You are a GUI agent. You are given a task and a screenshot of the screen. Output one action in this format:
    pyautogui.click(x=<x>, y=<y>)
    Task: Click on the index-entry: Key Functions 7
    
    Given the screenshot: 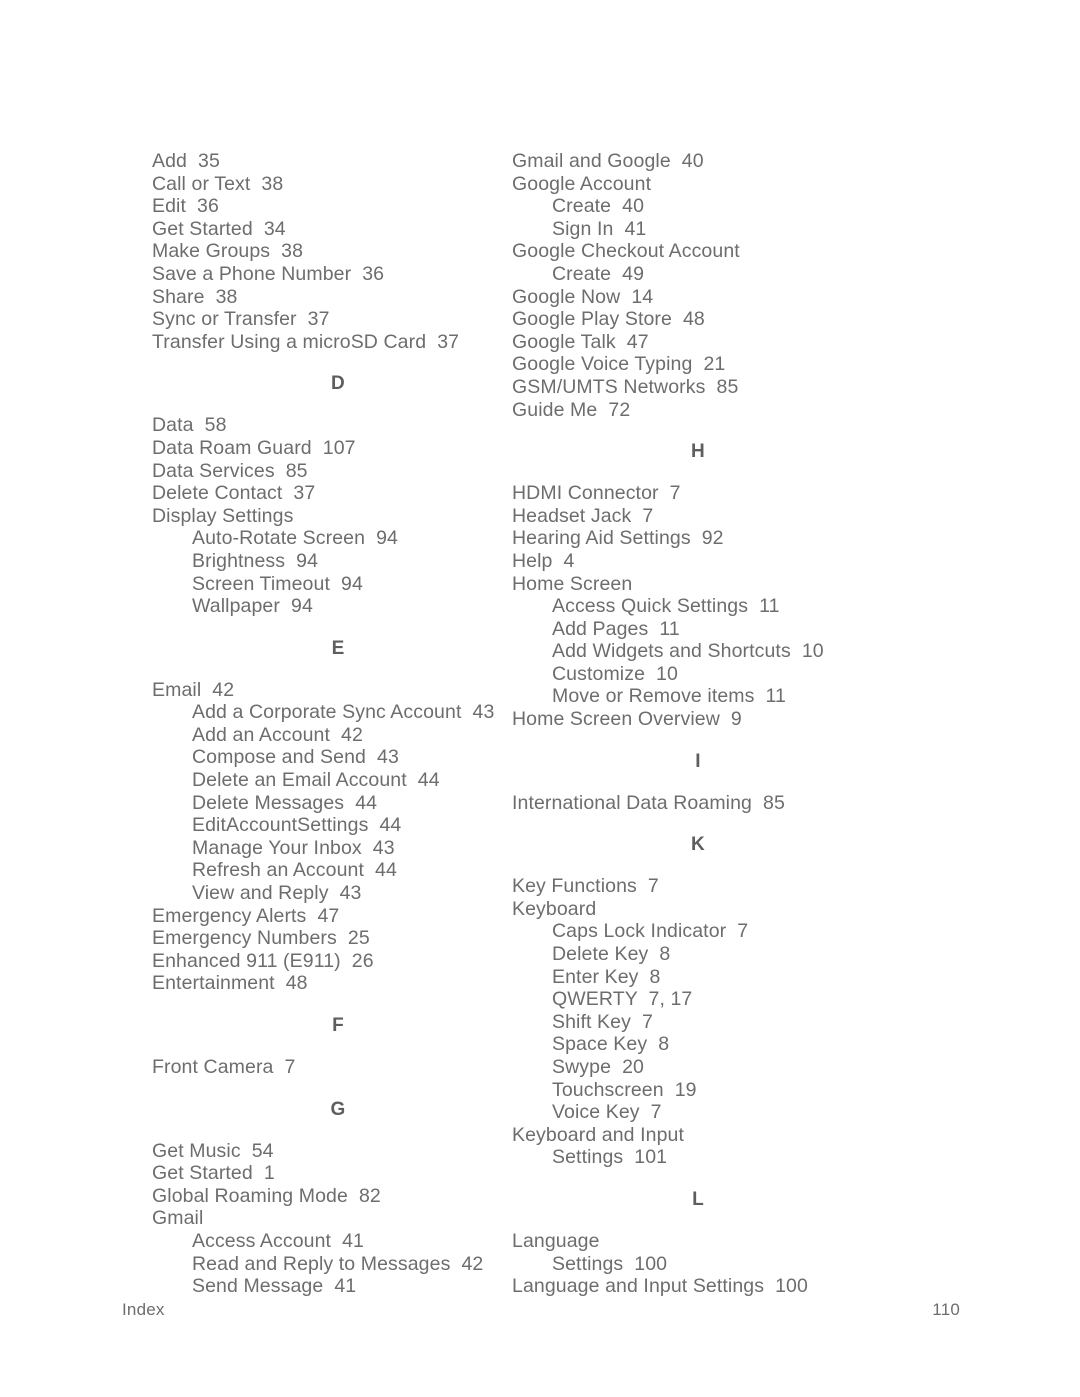 What is the action you would take?
    pyautogui.click(x=585, y=886)
    